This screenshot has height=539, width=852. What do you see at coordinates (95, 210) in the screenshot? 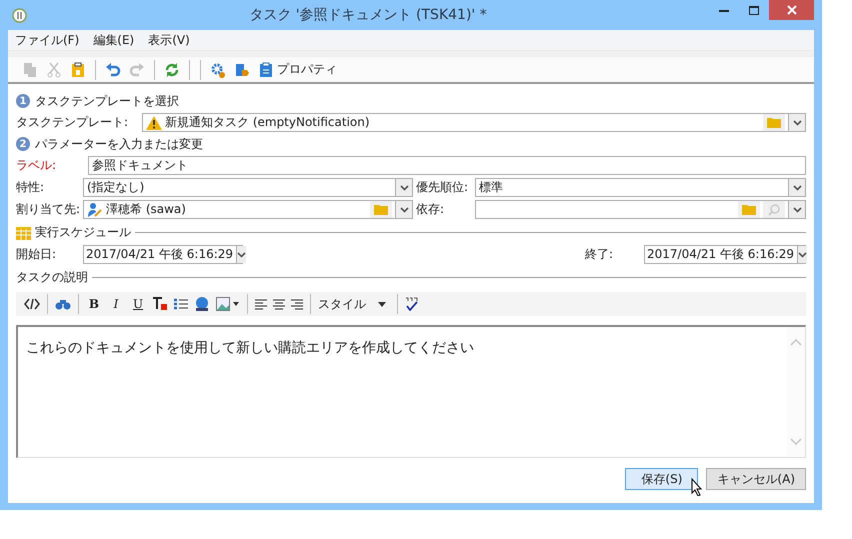
I see `user-key-icon` at bounding box center [95, 210].